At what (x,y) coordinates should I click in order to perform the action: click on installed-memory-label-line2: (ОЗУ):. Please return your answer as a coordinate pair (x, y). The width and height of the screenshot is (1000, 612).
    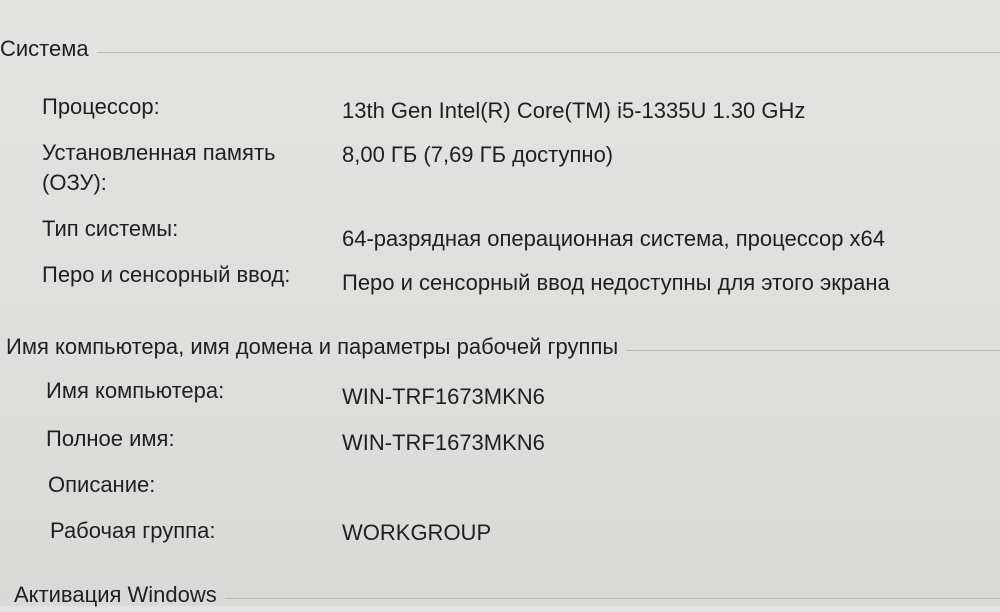
    Looking at the image, I should click on (74, 182).